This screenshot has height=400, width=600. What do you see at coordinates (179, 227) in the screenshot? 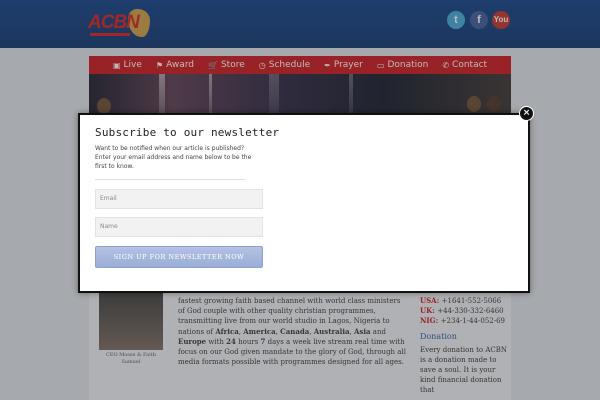
I see `name-field: Name` at bounding box center [179, 227].